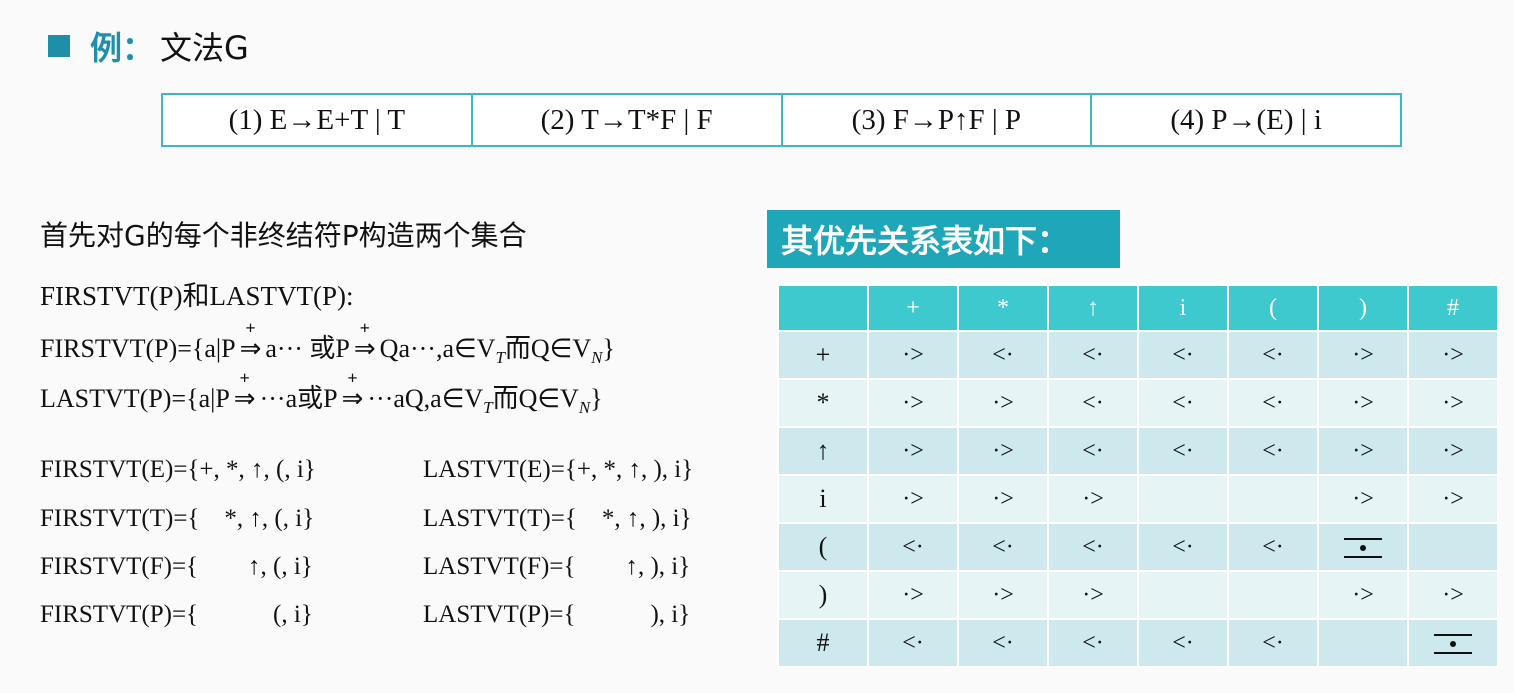 The height and width of the screenshot is (693, 1514). Describe the element at coordinates (1003, 308) in the screenshot. I see `column-header: *` at that location.